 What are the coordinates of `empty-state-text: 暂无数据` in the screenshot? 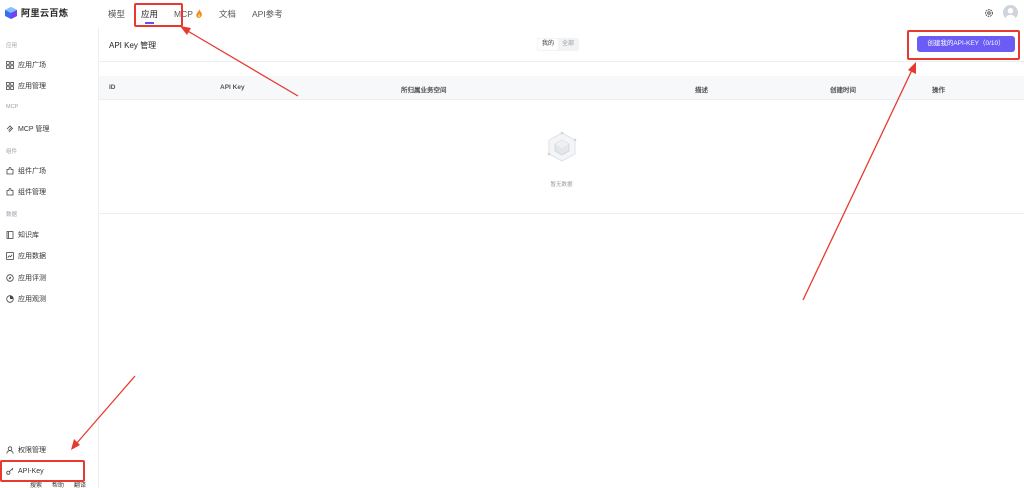 It's located at (561, 185).